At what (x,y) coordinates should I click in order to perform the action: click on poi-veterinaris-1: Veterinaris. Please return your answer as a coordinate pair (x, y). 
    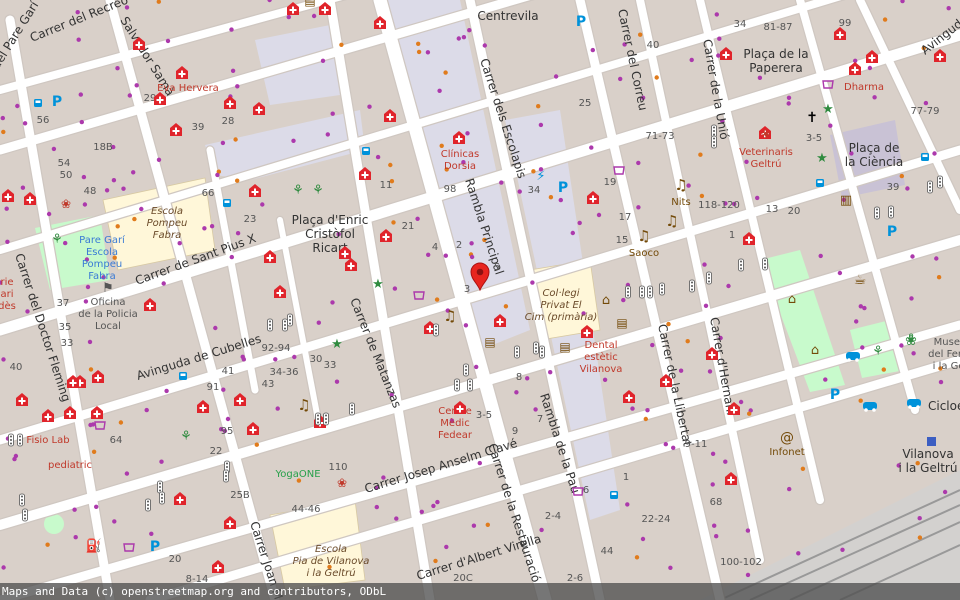
    Looking at the image, I should click on (766, 152).